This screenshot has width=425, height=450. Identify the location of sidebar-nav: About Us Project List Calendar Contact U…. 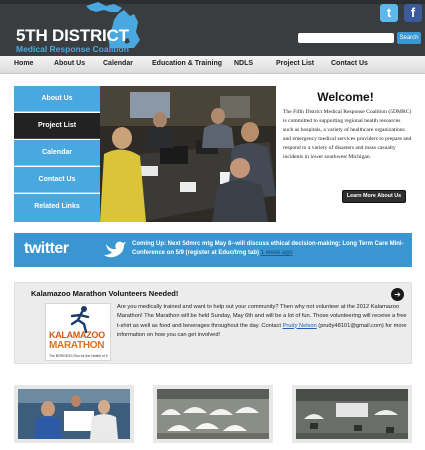
(57, 154).